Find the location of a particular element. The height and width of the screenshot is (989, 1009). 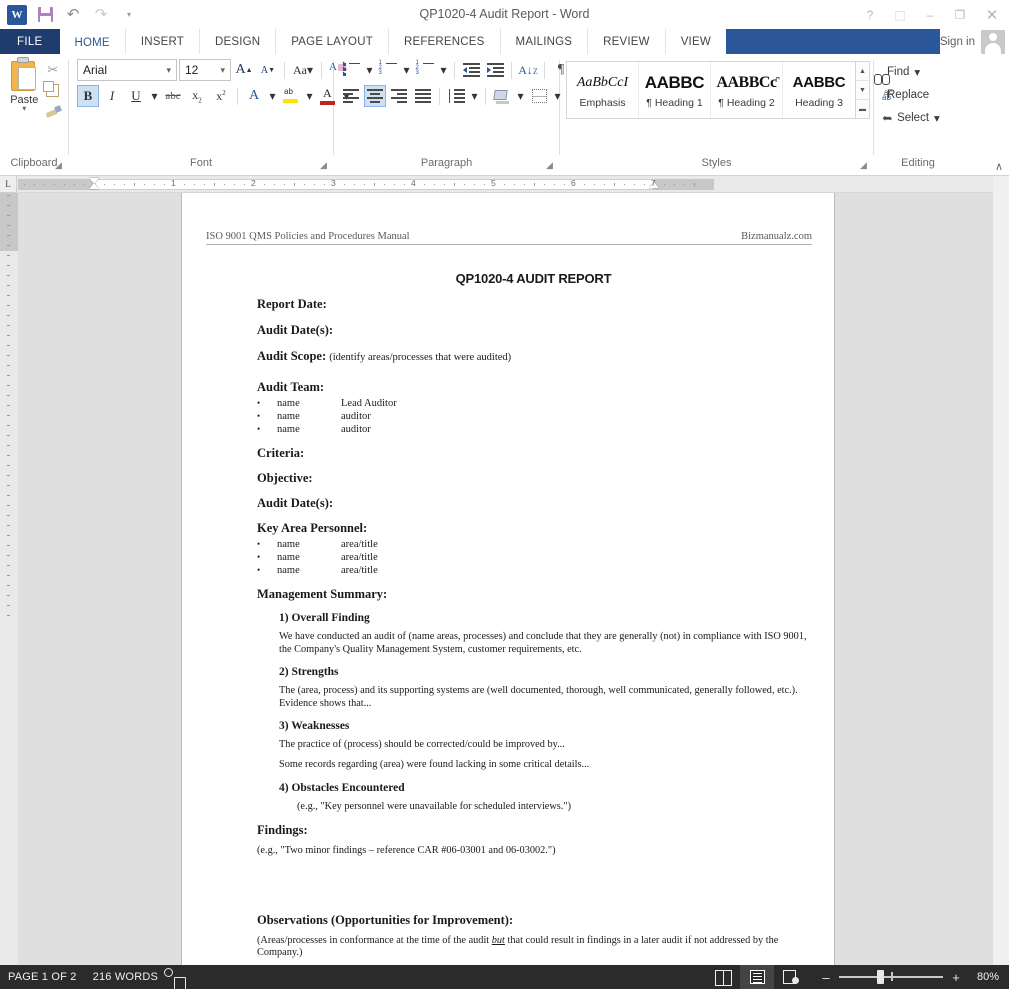

ribbon-display-options-button: ⬚ is located at coordinates (900, 14).